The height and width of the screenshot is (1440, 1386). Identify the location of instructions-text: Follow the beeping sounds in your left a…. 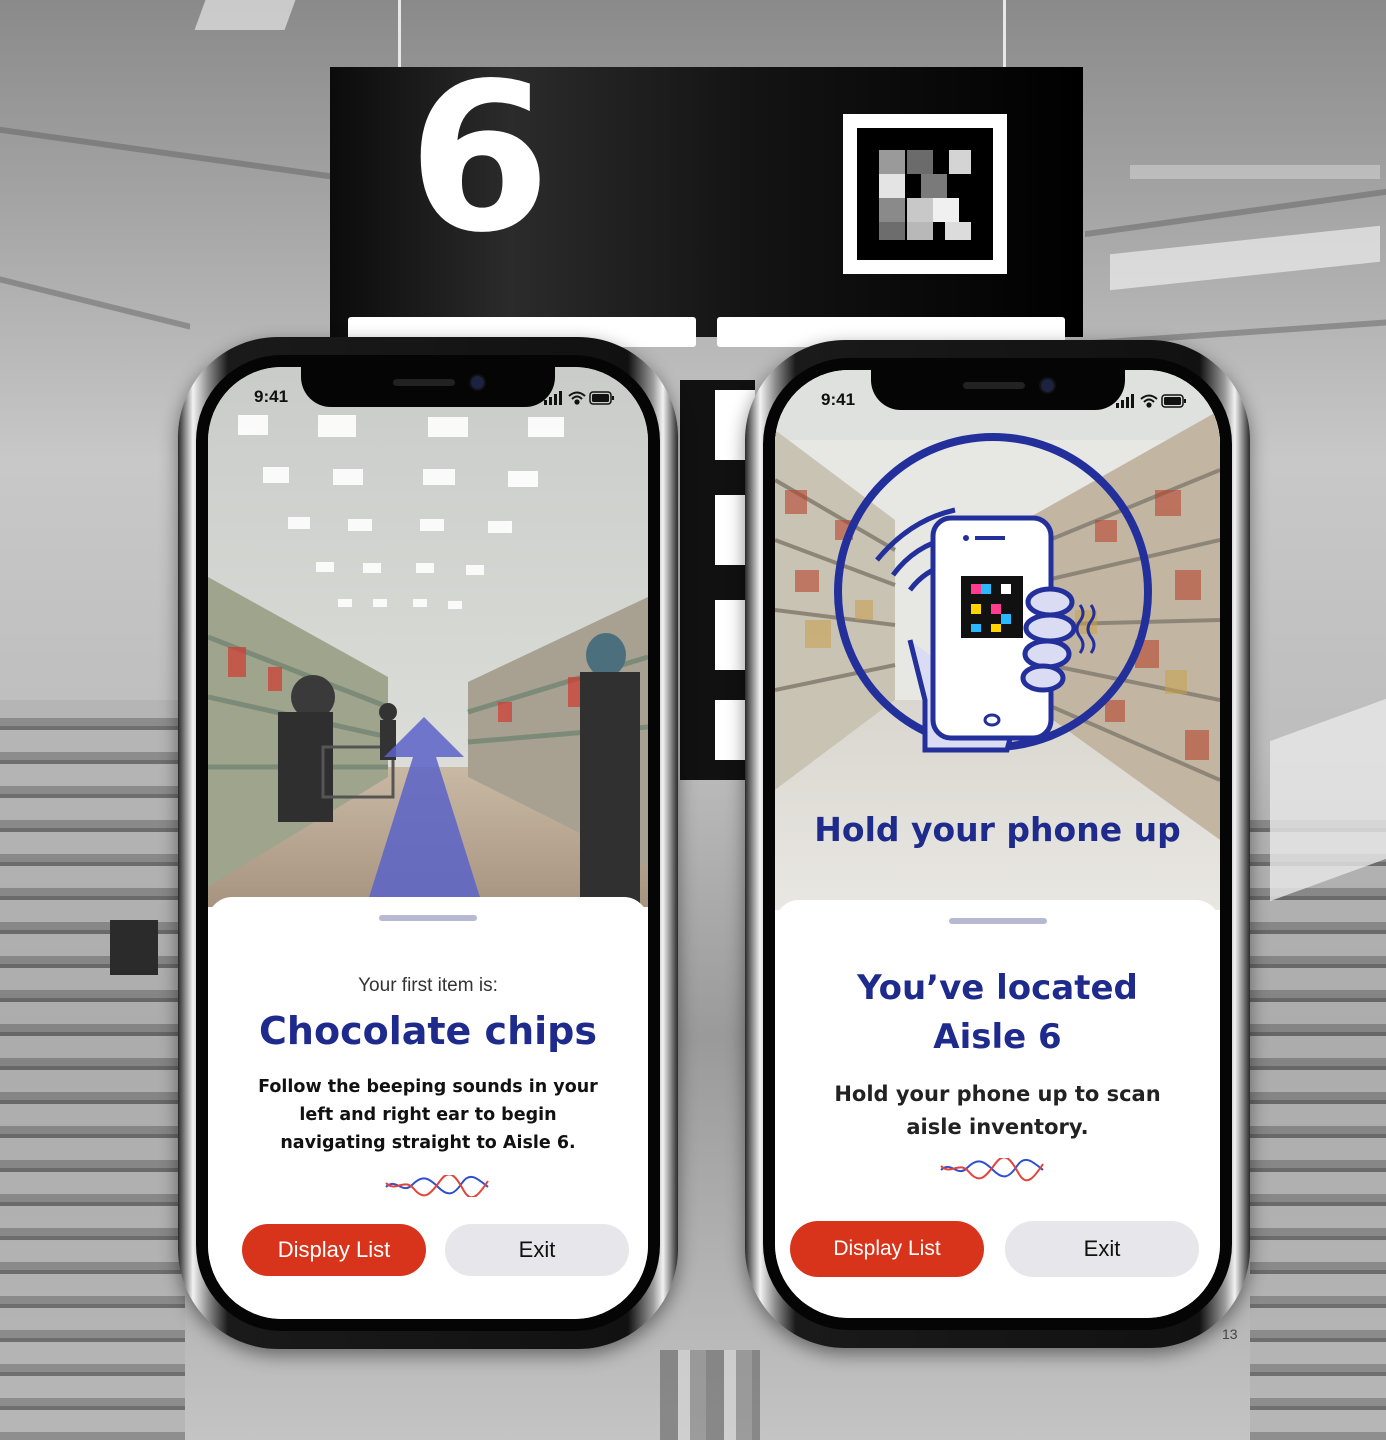
(428, 1115).